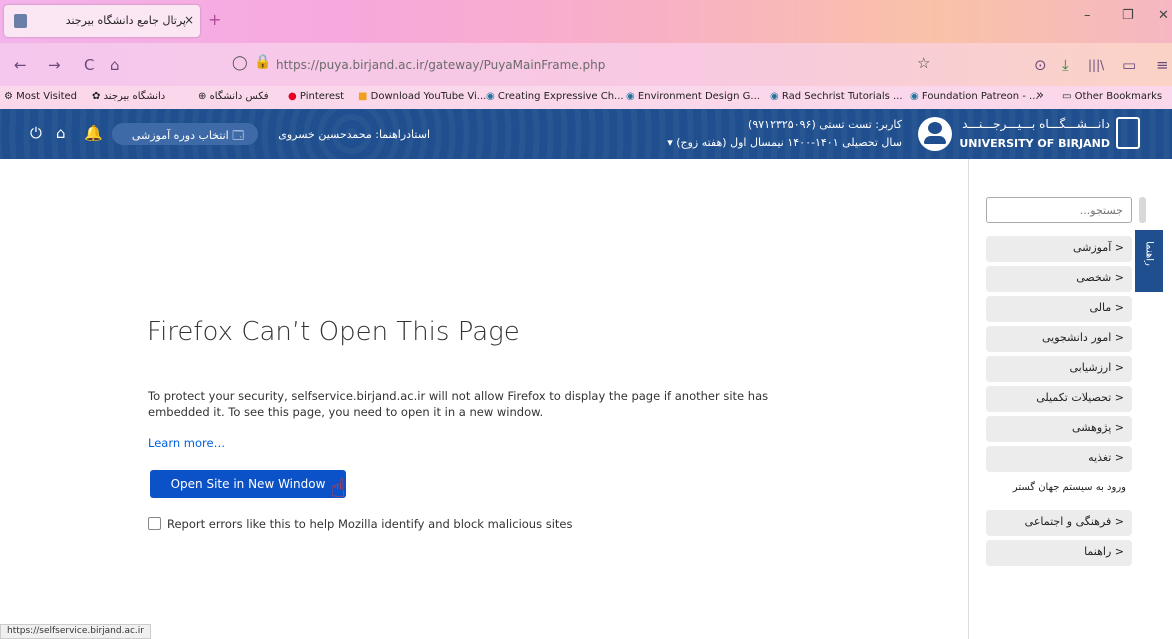  I want to click on new-tab-button: +, so click(214, 19).